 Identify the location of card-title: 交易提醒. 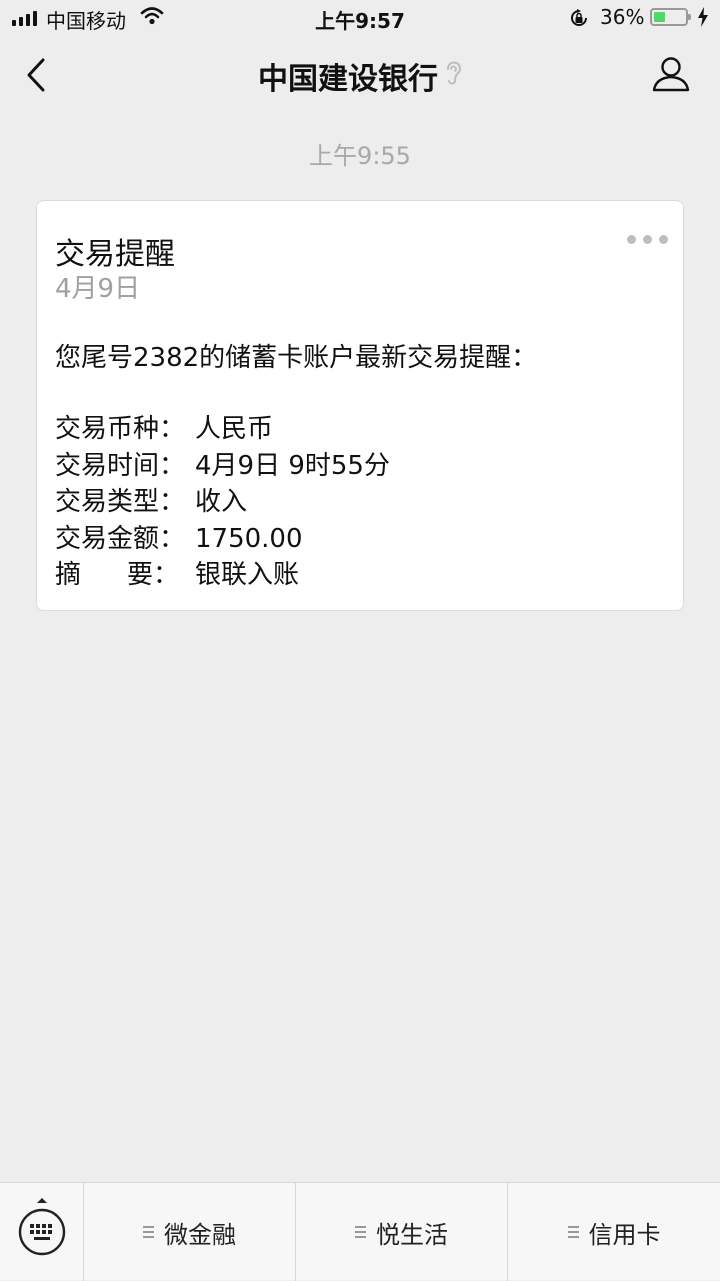
(115, 254).